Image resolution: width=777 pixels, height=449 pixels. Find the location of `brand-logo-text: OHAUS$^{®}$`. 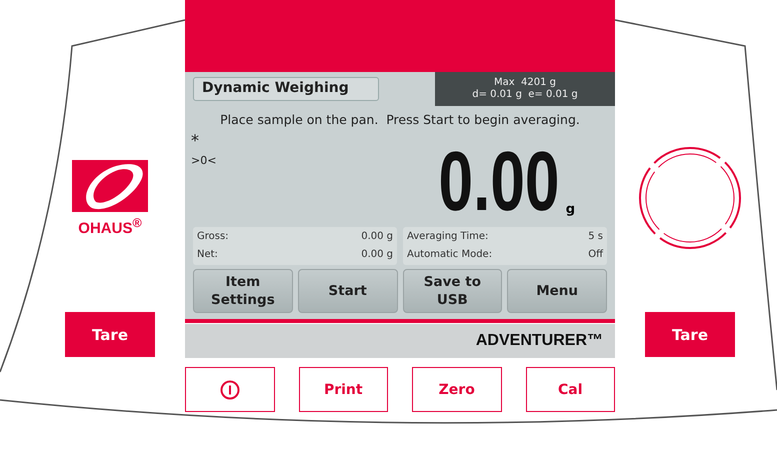

brand-logo-text: OHAUS$^{®}$ is located at coordinates (110, 226).